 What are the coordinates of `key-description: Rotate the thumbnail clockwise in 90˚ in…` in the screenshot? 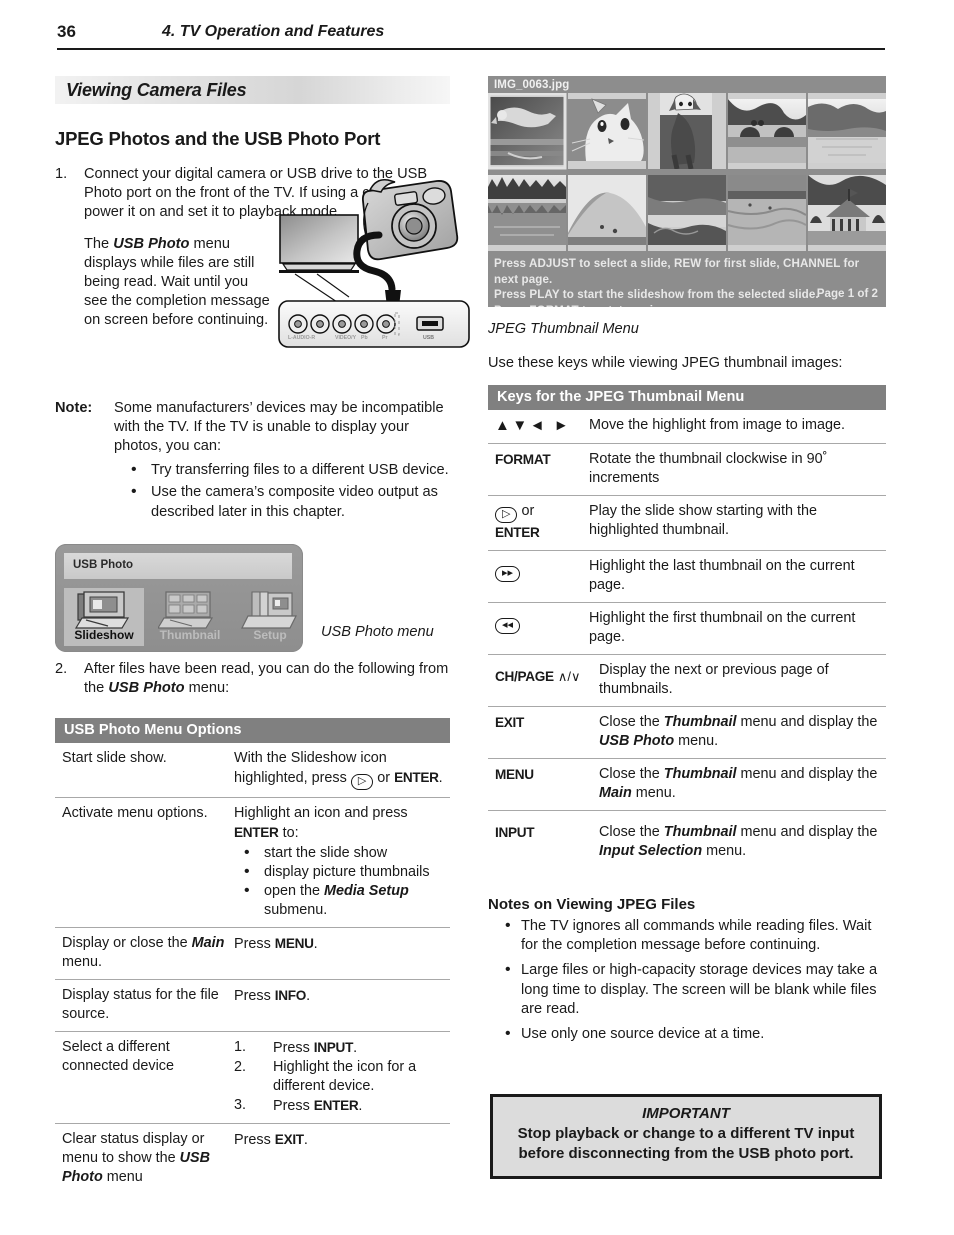 It's located at (735, 469).